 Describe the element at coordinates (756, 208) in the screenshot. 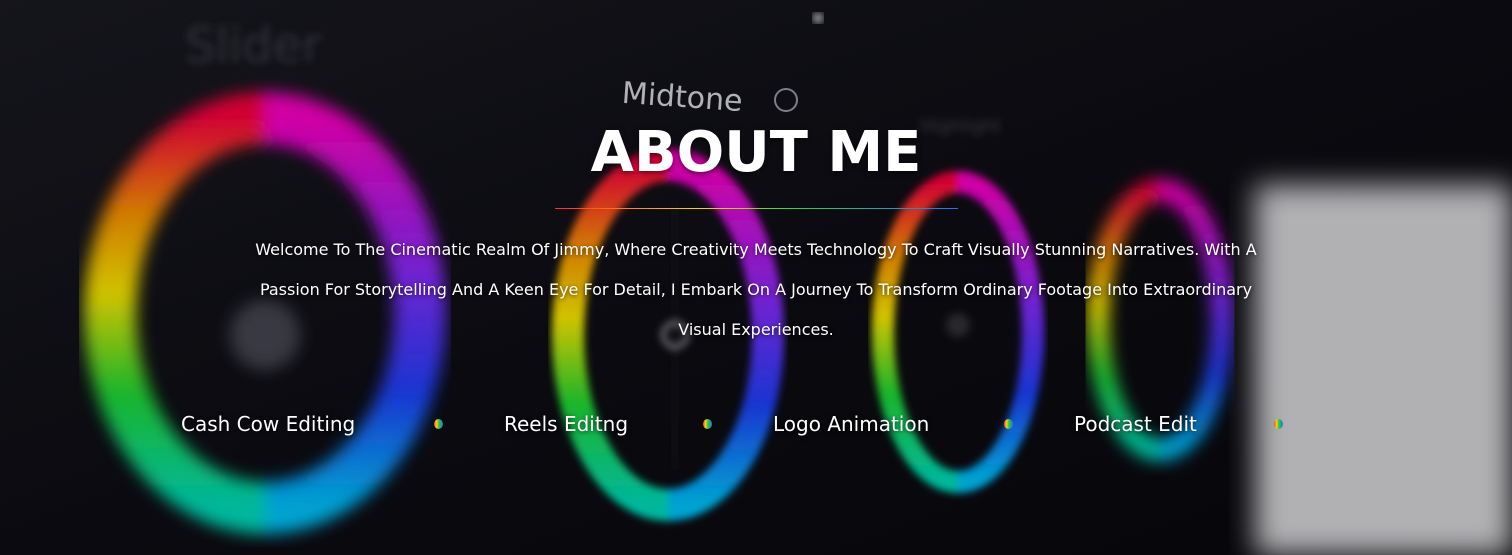

I see `title-divider` at that location.